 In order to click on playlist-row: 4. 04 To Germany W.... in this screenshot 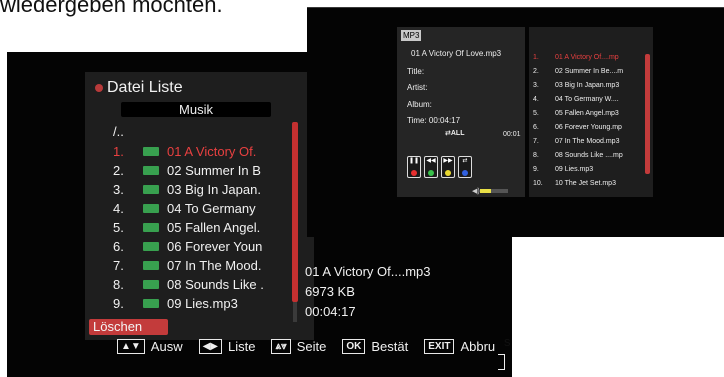, I will do `click(576, 102)`.